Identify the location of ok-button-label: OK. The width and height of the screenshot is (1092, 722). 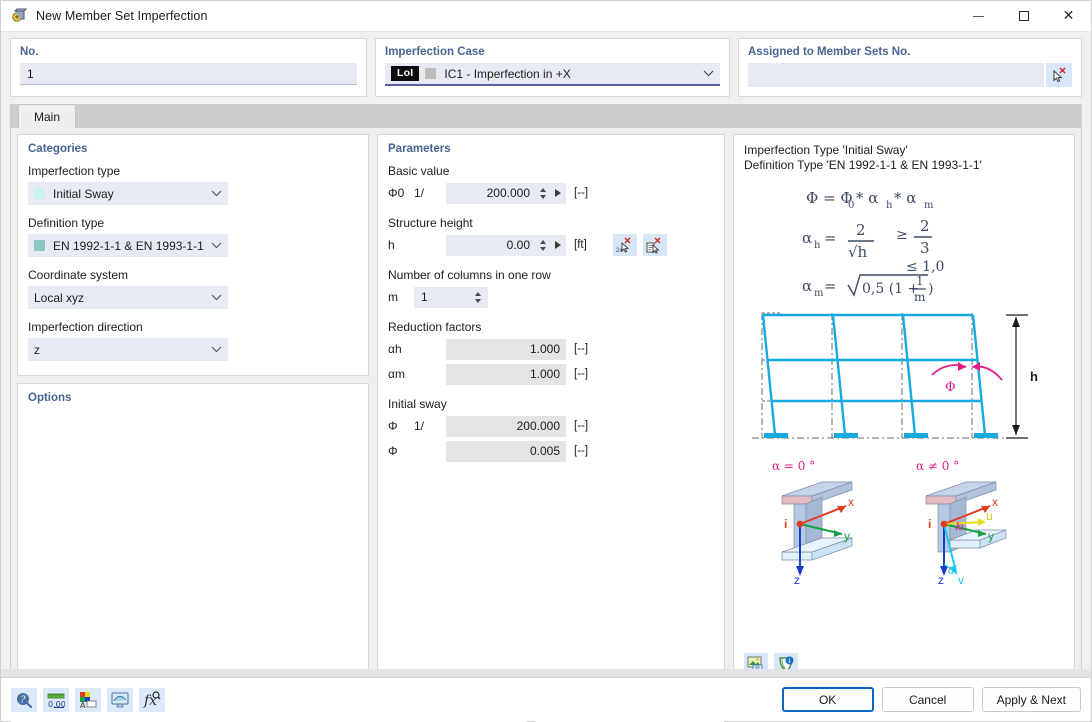
(827, 699).